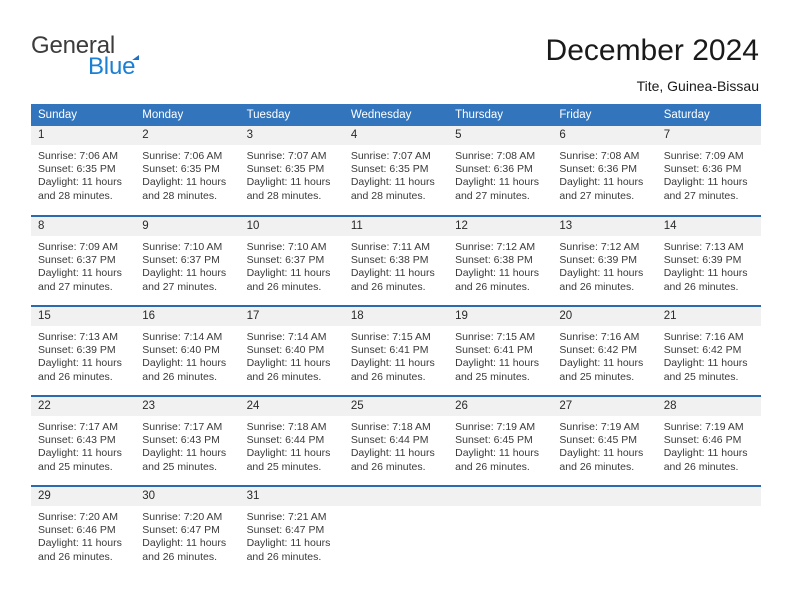  I want to click on brand-logo: General Blue, so click(126, 60).